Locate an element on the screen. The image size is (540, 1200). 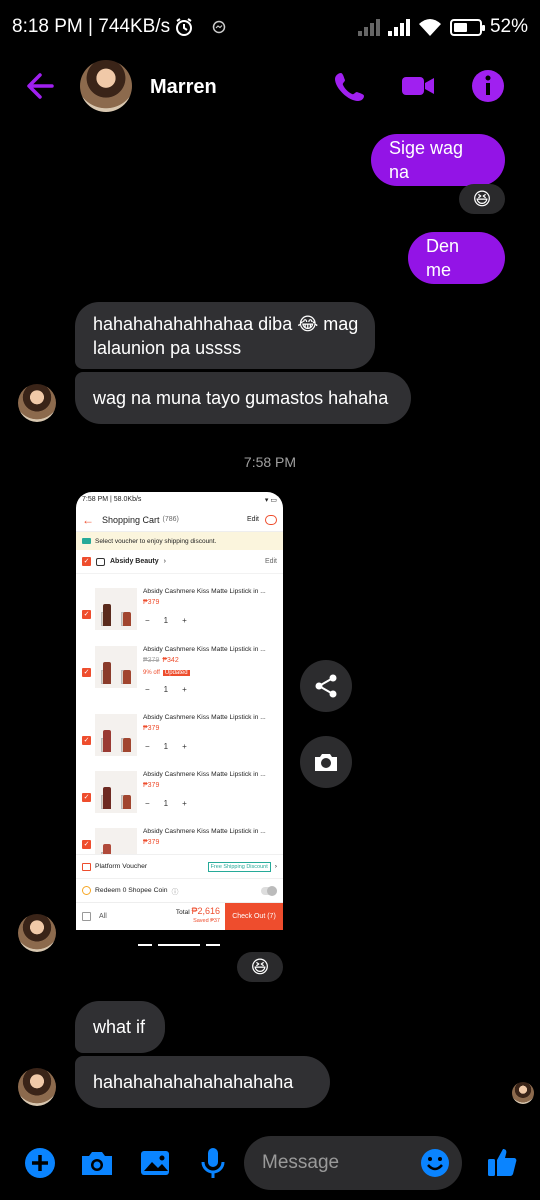
message-outgoing: Sige wag na is located at coordinates (438, 160).